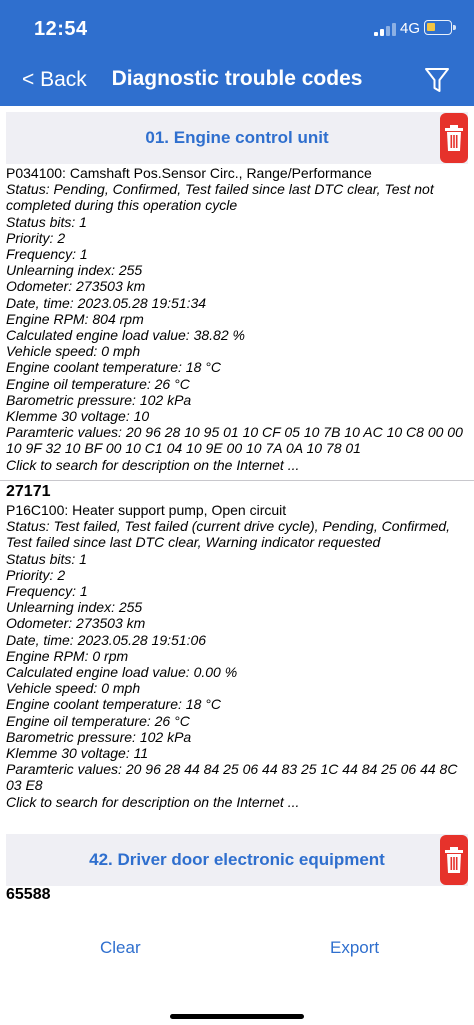 This screenshot has height=1025, width=474. I want to click on home-indicator, so click(237, 1016).